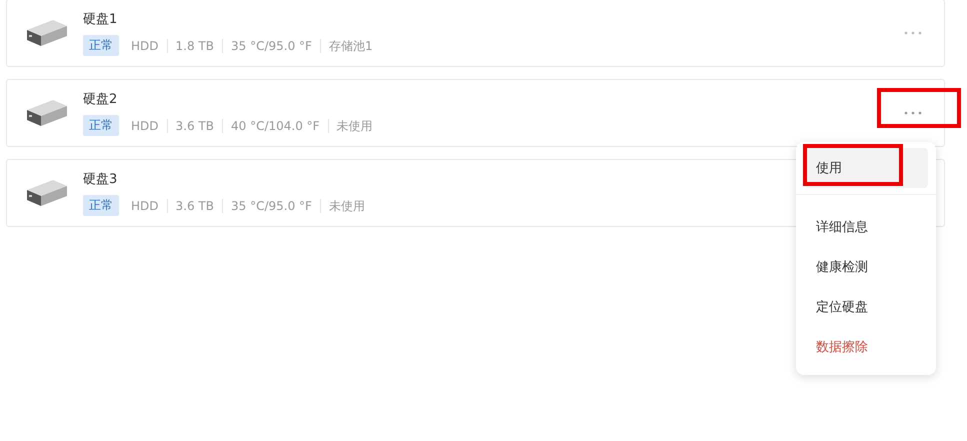 Image resolution: width=967 pixels, height=441 pixels. Describe the element at coordinates (100, 179) in the screenshot. I see `disk-name: 硬盘3` at that location.